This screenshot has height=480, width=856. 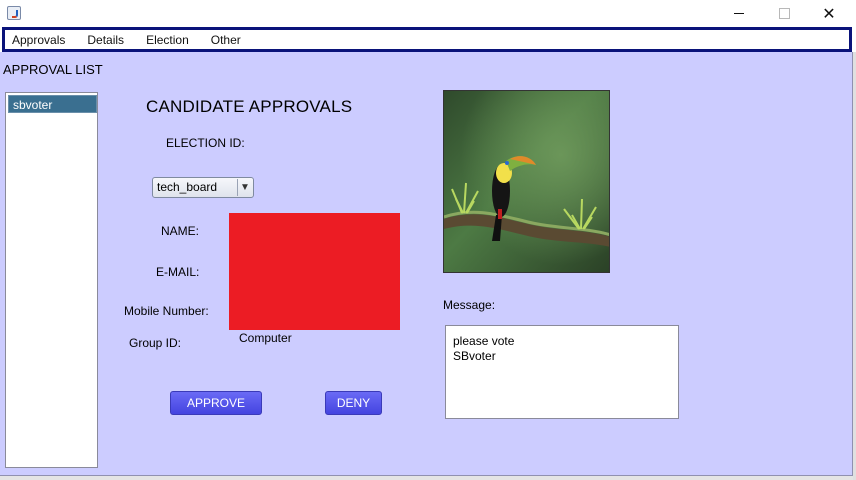 I want to click on menu-bar: Approvals Details Election Other, so click(x=427, y=39).